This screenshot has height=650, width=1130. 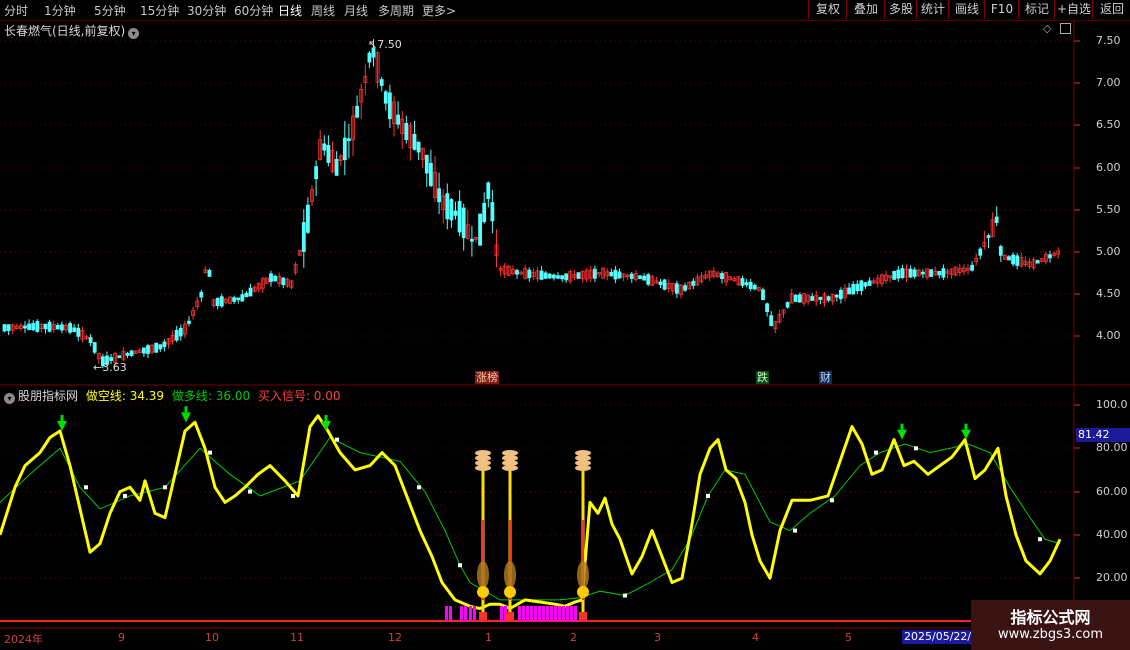 I want to click on watermark-url: www.zbgs3.com, so click(x=1050, y=634).